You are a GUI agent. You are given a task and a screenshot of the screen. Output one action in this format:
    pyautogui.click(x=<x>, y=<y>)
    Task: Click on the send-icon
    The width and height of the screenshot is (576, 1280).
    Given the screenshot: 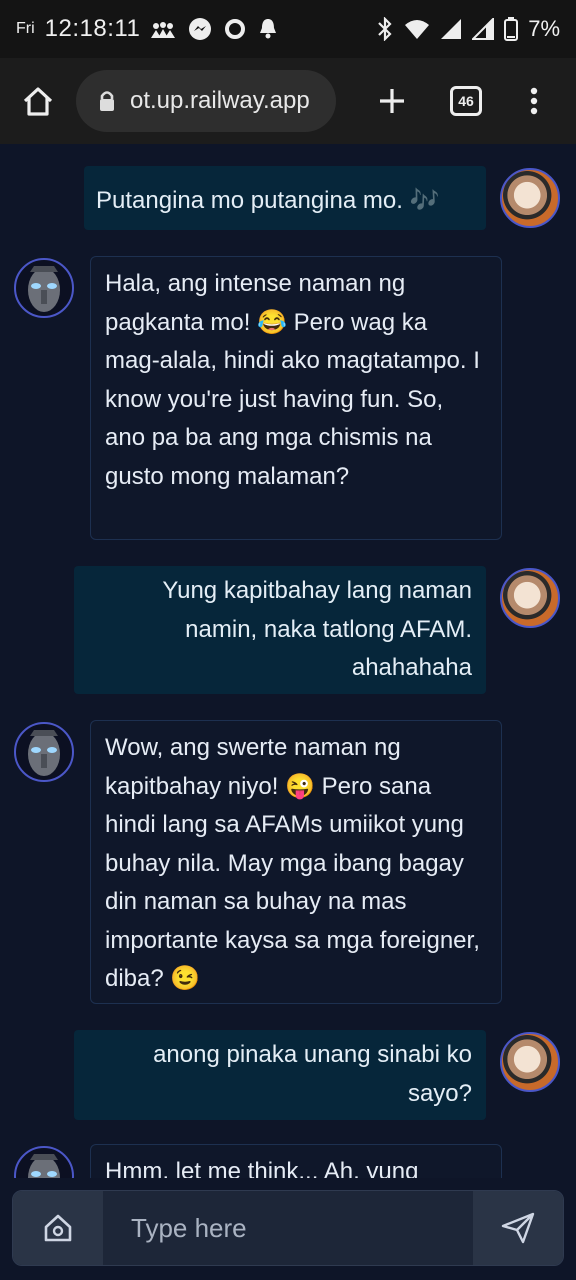 What is the action you would take?
    pyautogui.click(x=518, y=1228)
    